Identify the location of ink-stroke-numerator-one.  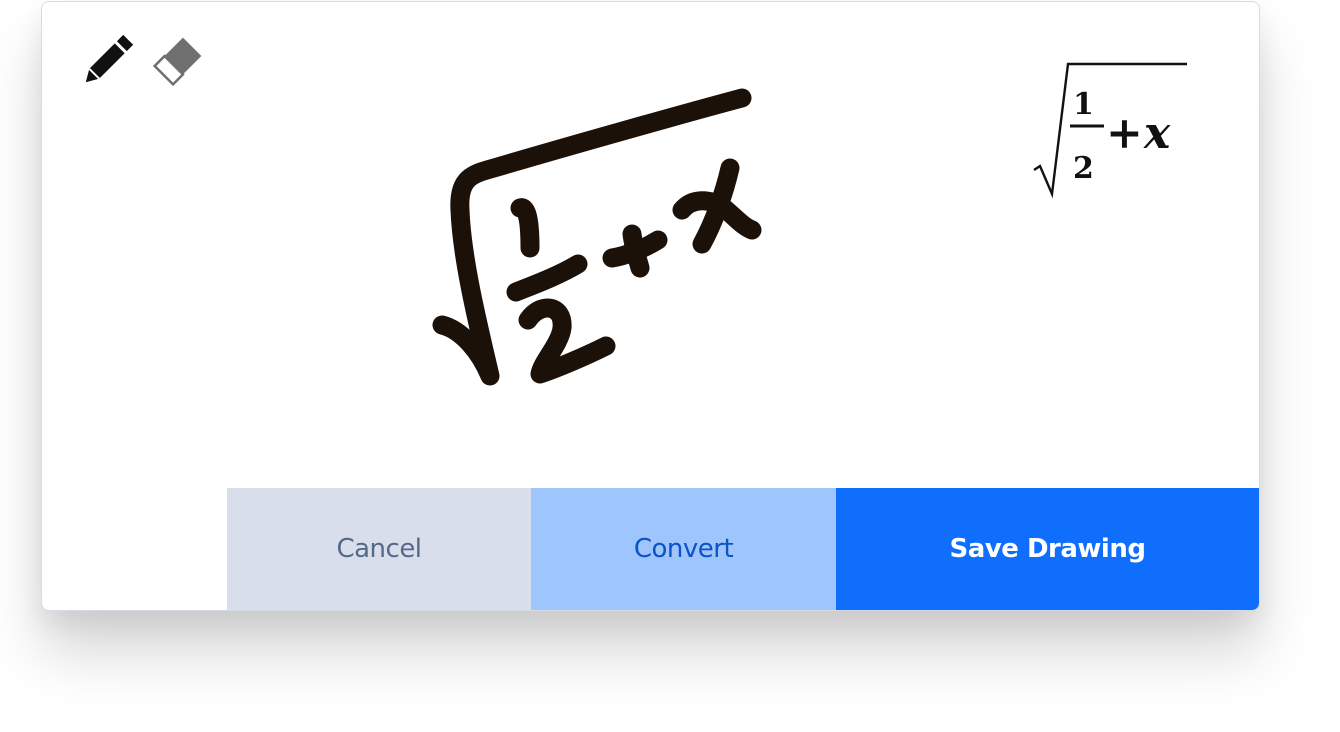
(525, 228).